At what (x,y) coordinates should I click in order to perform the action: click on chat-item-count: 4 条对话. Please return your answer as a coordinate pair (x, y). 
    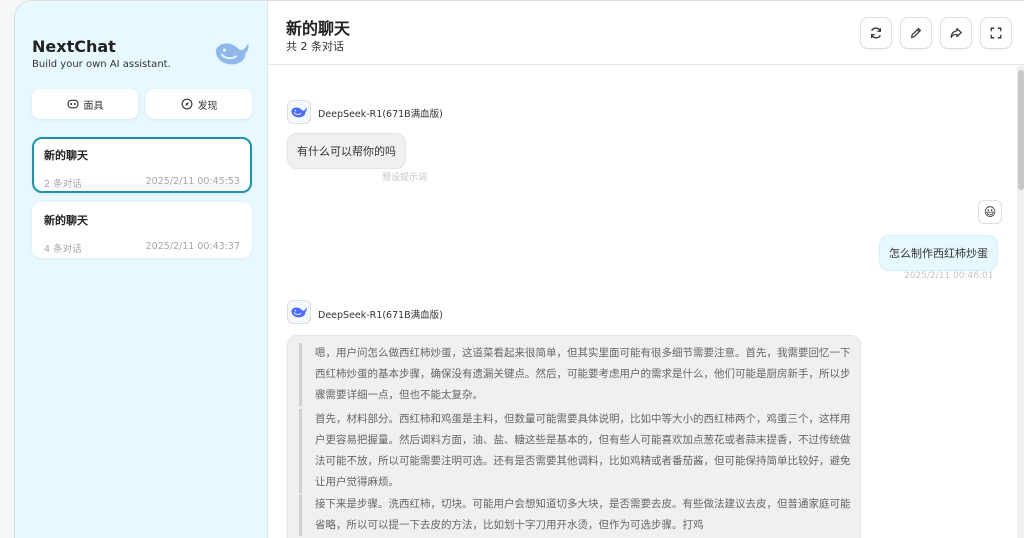
    Looking at the image, I should click on (63, 249).